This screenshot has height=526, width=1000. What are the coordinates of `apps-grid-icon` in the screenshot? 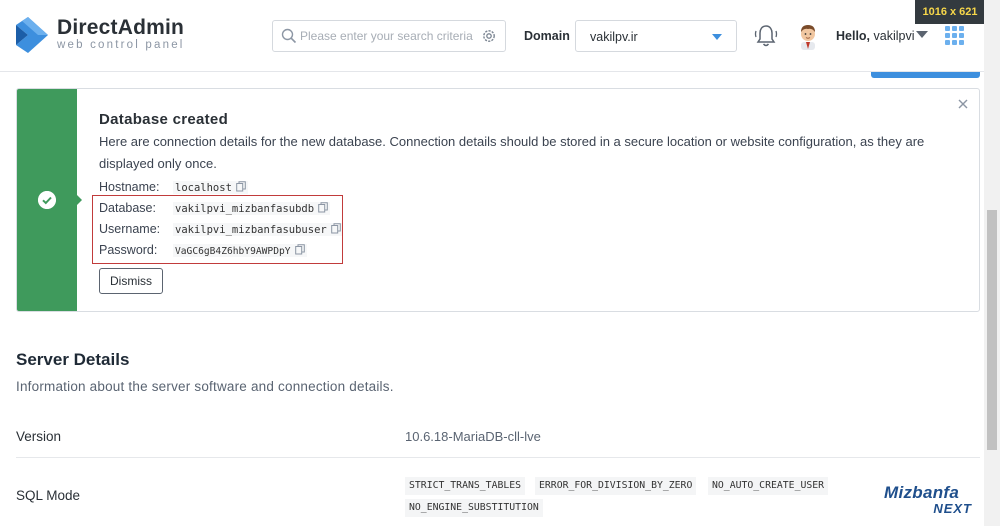 It's located at (954, 35).